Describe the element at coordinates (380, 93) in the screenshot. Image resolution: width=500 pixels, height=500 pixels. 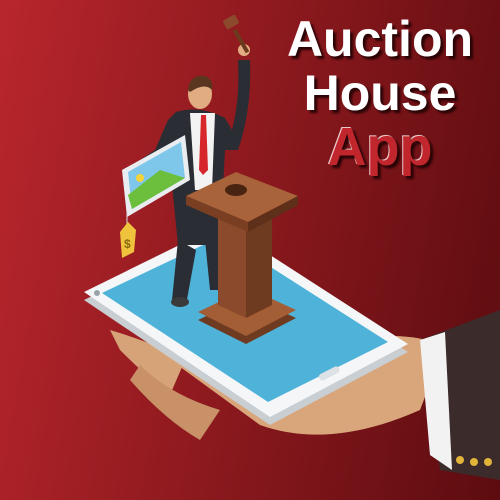
I see `title-line-house: House` at that location.